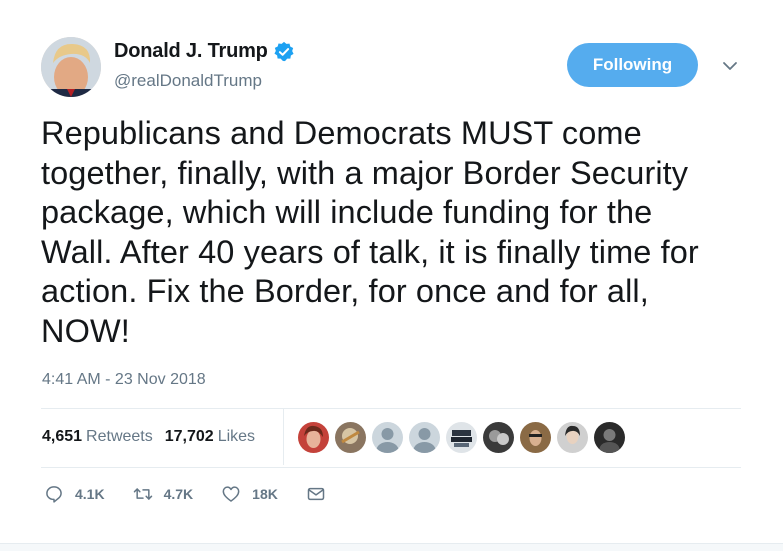 The width and height of the screenshot is (783, 551). Describe the element at coordinates (90, 494) in the screenshot. I see `reply-count: 4.1K` at that location.